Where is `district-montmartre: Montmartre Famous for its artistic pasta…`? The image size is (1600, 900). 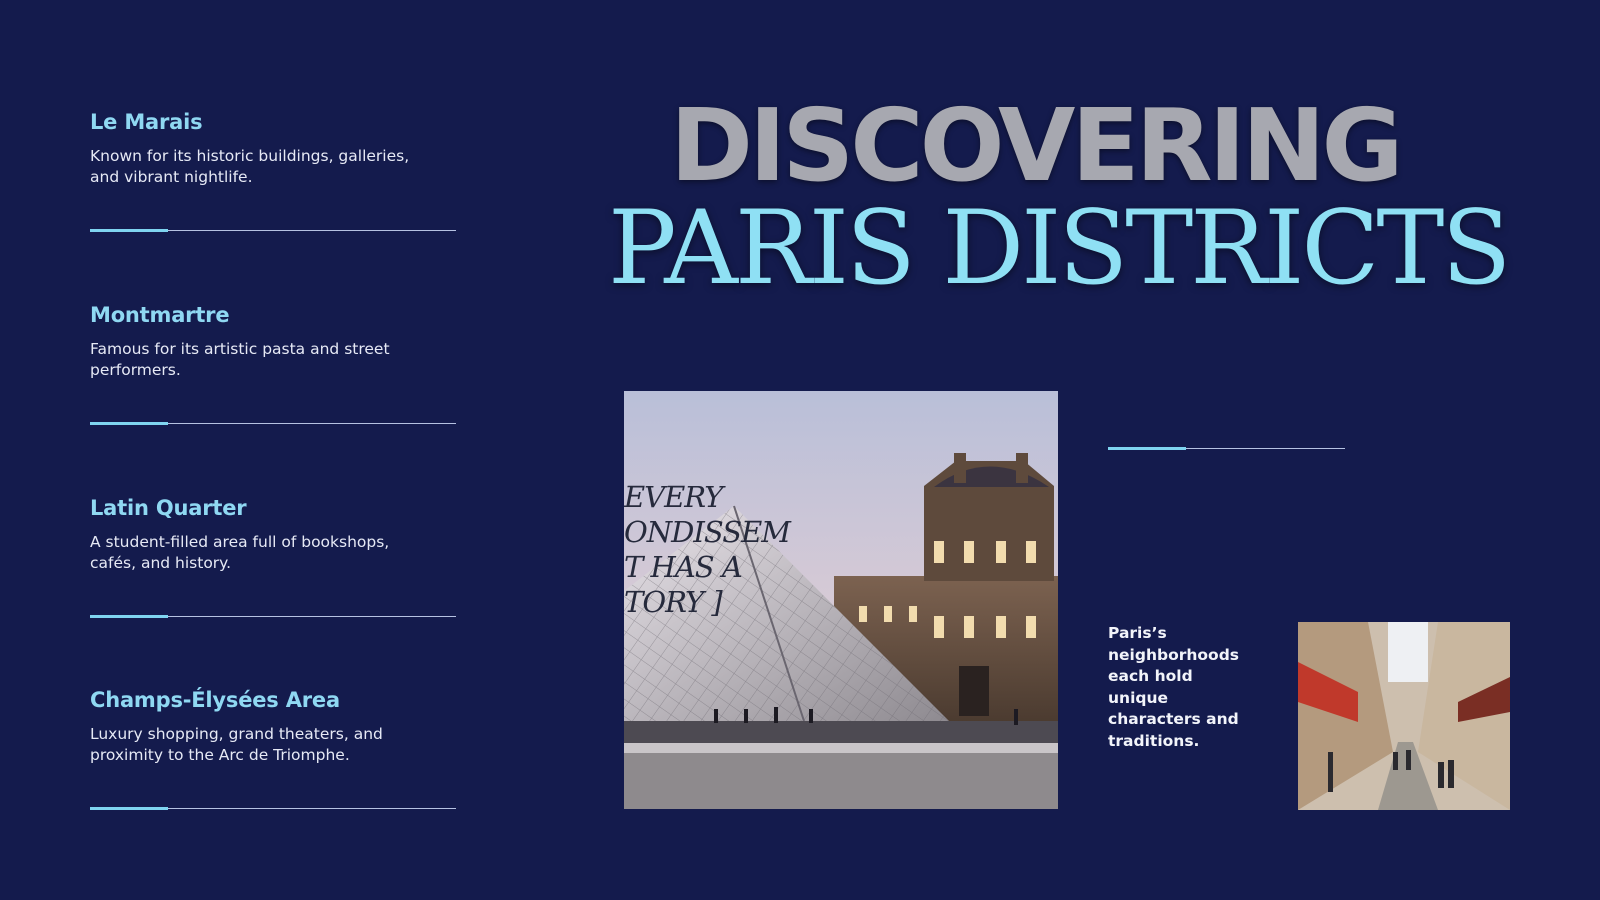 district-montmartre: Montmartre Famous for its artistic pasta… is located at coordinates (273, 364).